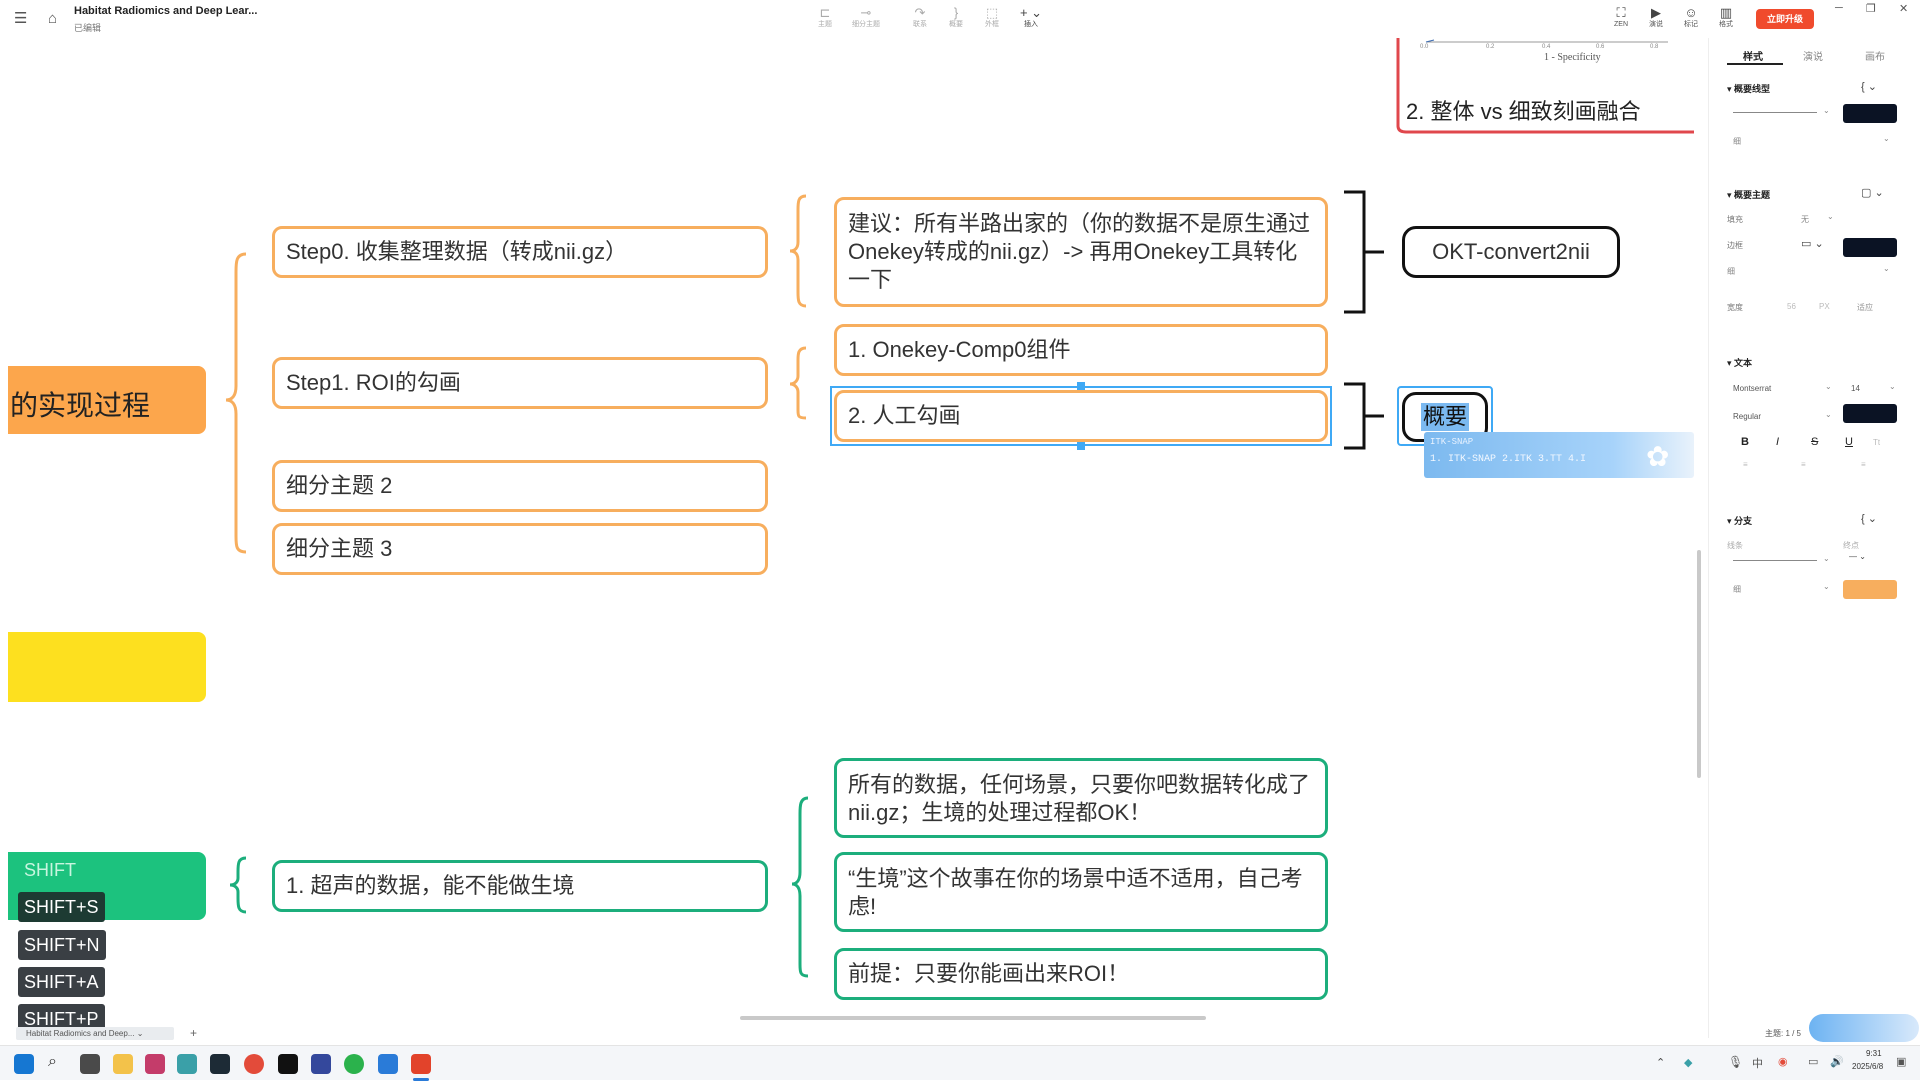 This screenshot has height=1081, width=1920. What do you see at coordinates (1688, 1062) in the screenshot?
I see `tray-app-icon: ◆` at bounding box center [1688, 1062].